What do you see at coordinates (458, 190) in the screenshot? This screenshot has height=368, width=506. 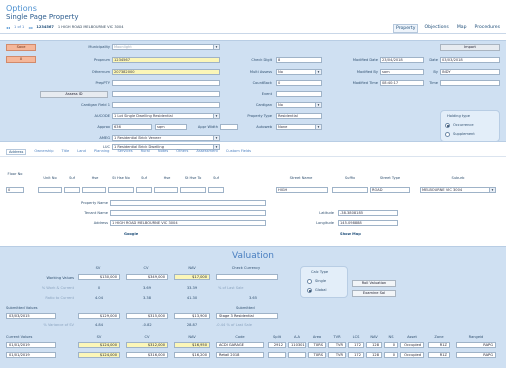 I see `suburb-select: MELBOURNE VIC 3004` at bounding box center [458, 190].